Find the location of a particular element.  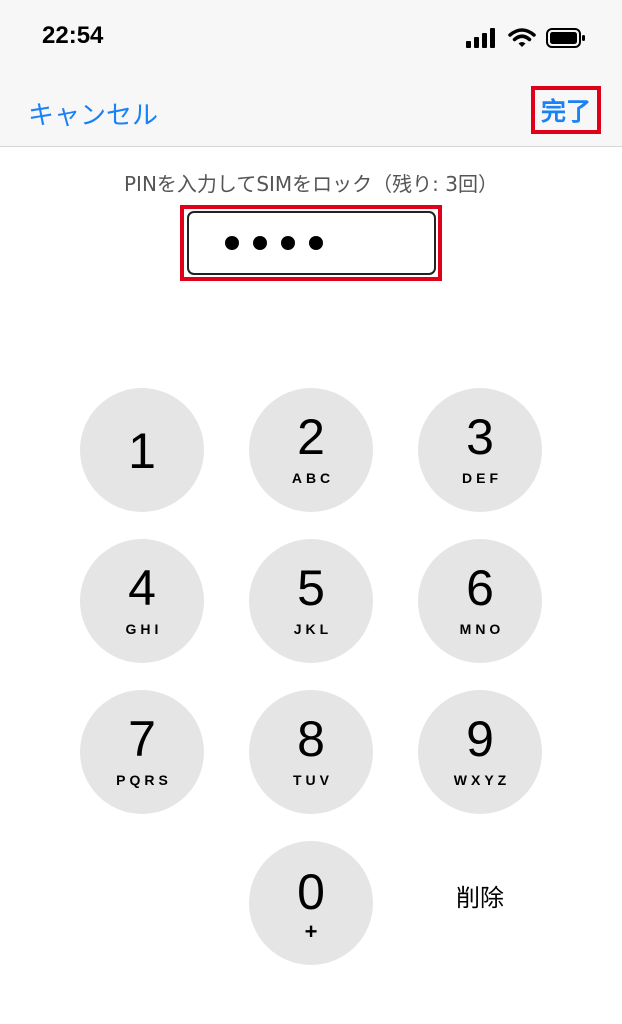

clock: 22:54 is located at coordinates (73, 35).